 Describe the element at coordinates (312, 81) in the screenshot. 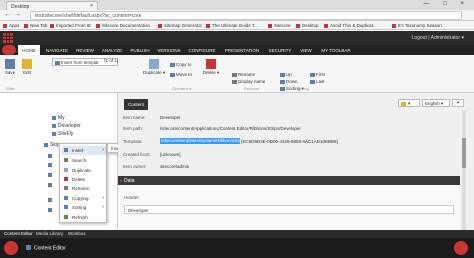

I see `last-icon` at that location.